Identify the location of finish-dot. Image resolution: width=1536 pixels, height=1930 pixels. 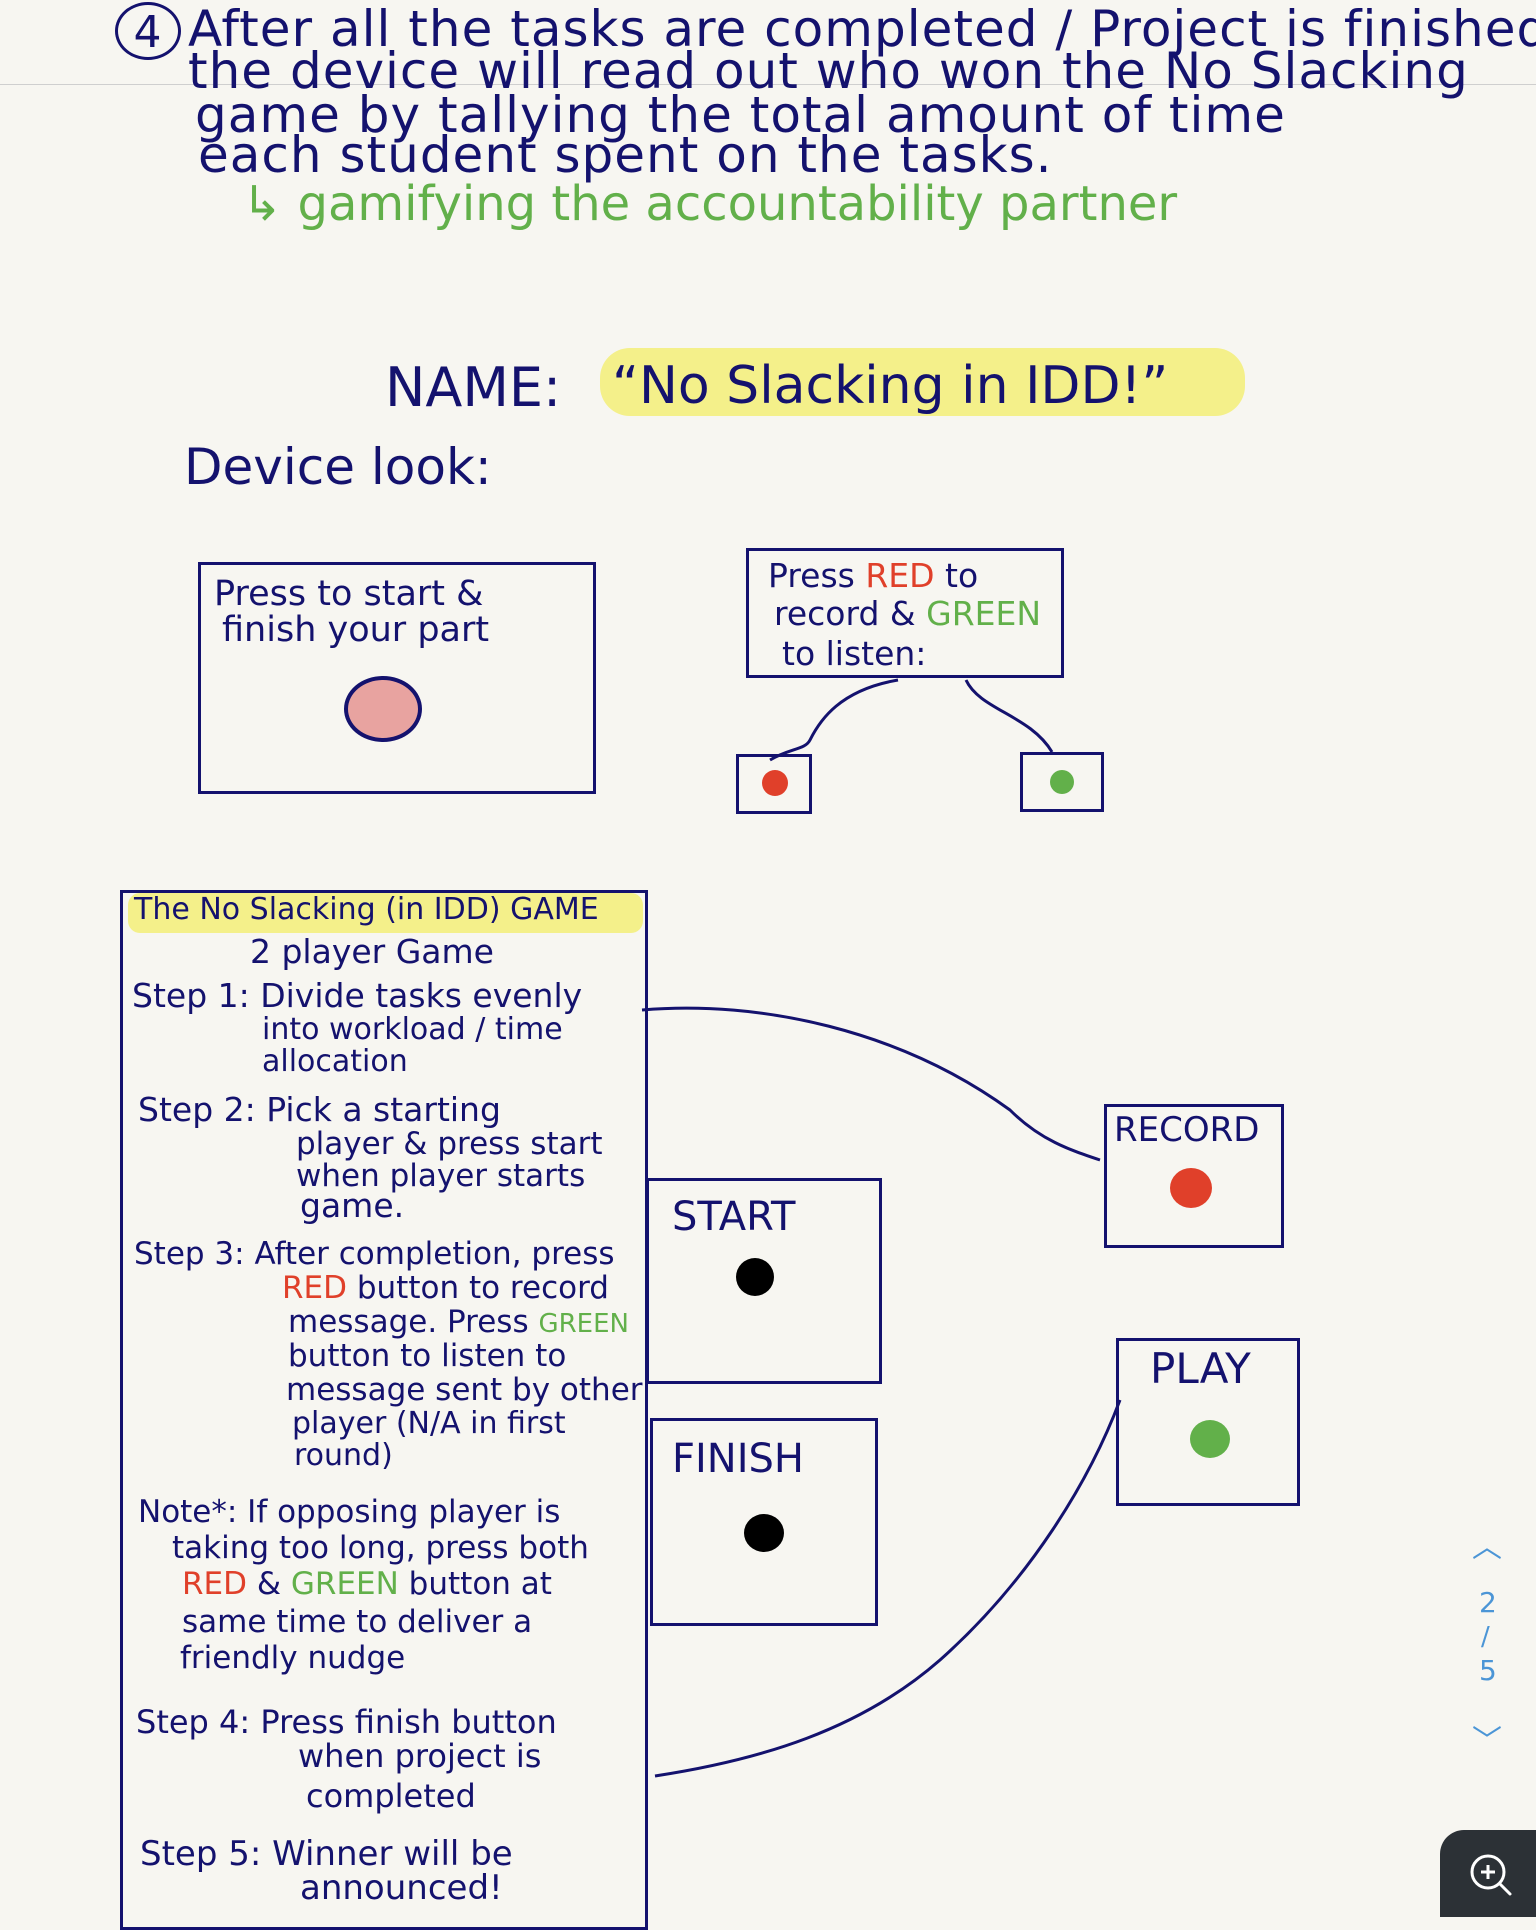
(764, 1533).